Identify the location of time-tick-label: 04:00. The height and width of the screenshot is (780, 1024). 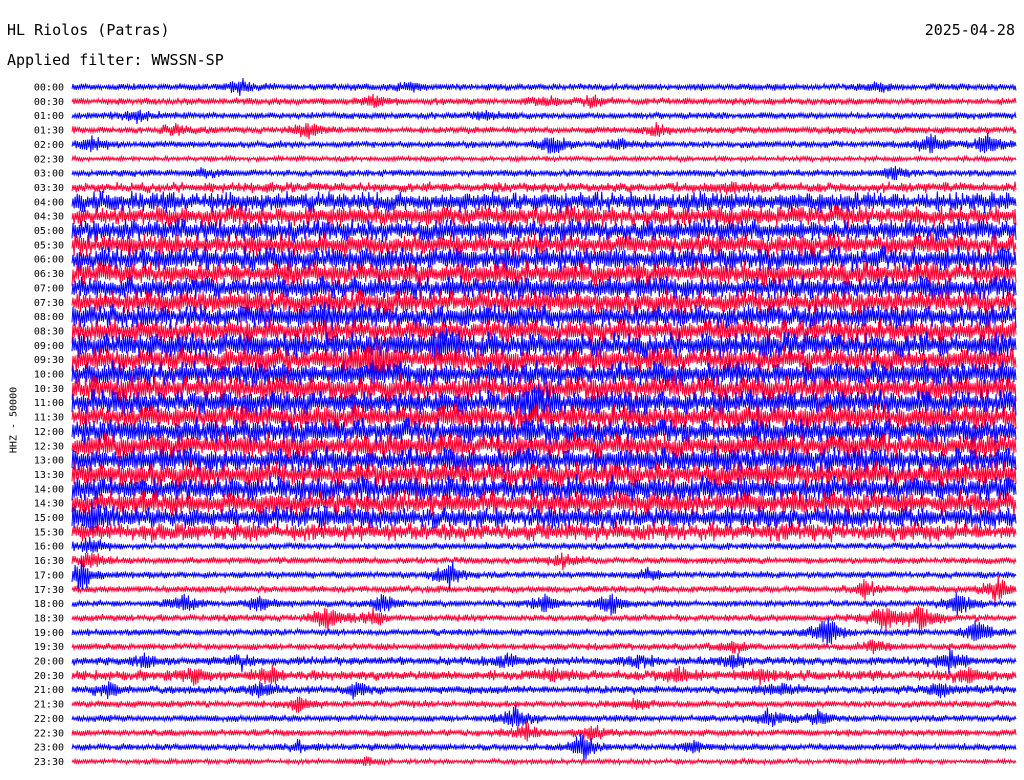
(49, 202).